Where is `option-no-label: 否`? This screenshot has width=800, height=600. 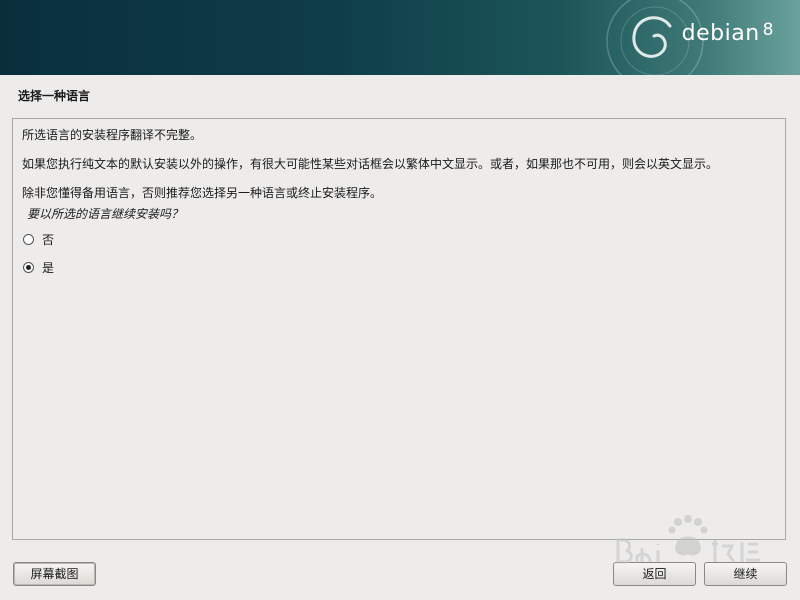 option-no-label: 否 is located at coordinates (48, 239).